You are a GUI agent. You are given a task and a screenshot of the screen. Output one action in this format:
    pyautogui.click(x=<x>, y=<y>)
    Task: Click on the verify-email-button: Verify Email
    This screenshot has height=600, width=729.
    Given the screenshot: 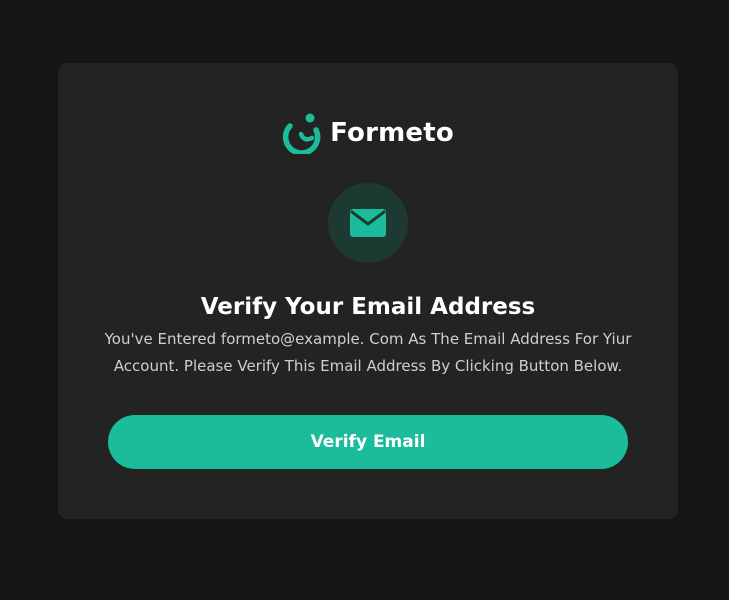 What is the action you would take?
    pyautogui.click(x=368, y=442)
    